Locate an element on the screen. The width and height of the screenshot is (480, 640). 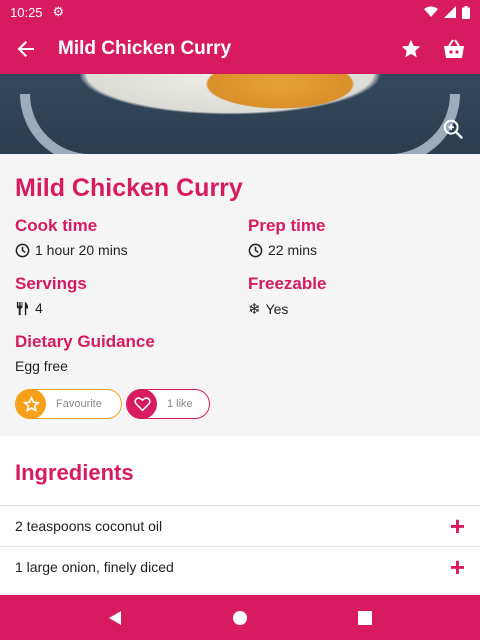
ingredient-row: 2 teaspoons coconut oil + is located at coordinates (240, 525).